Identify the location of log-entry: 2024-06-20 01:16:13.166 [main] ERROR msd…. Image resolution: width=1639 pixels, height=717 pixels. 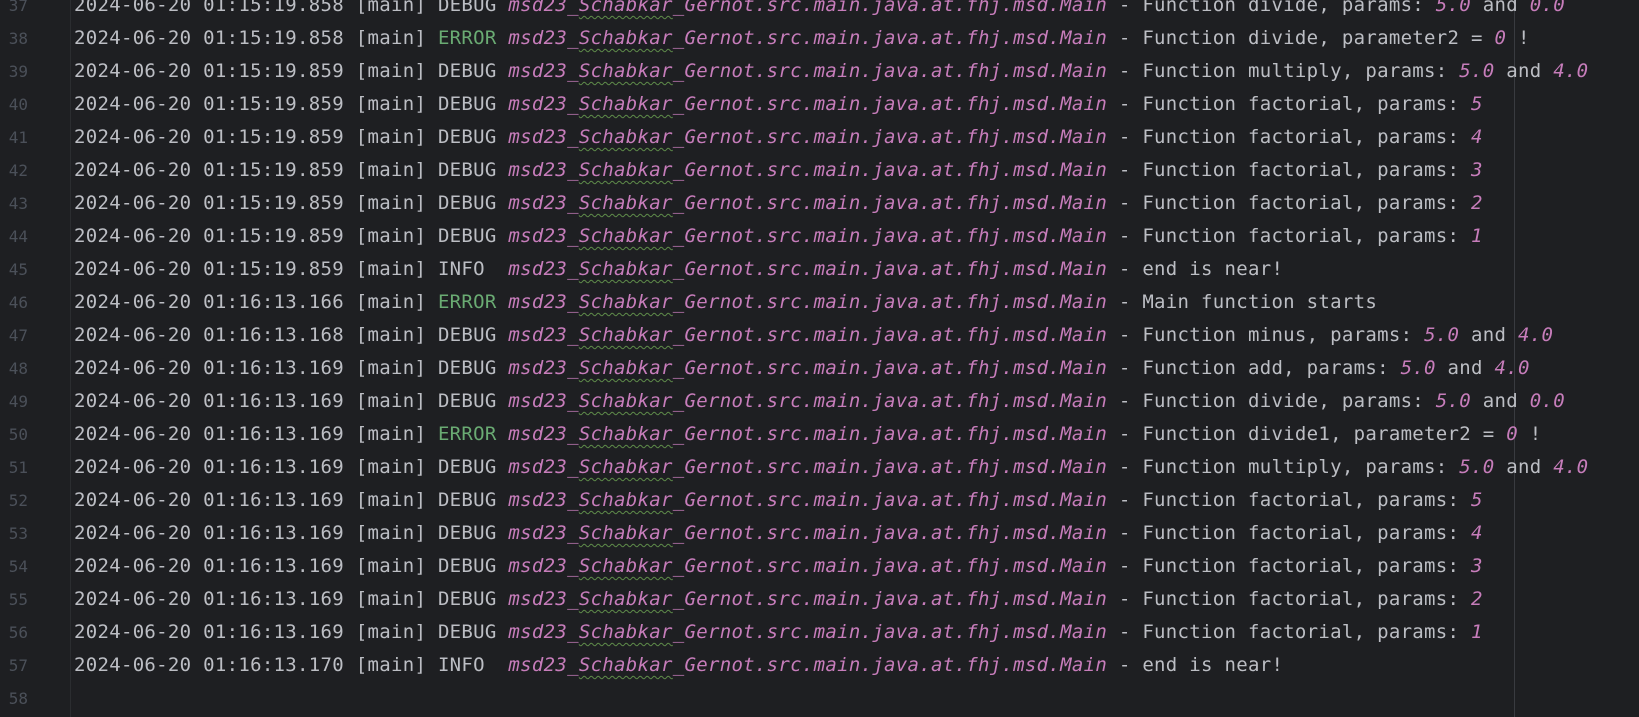
(725, 302).